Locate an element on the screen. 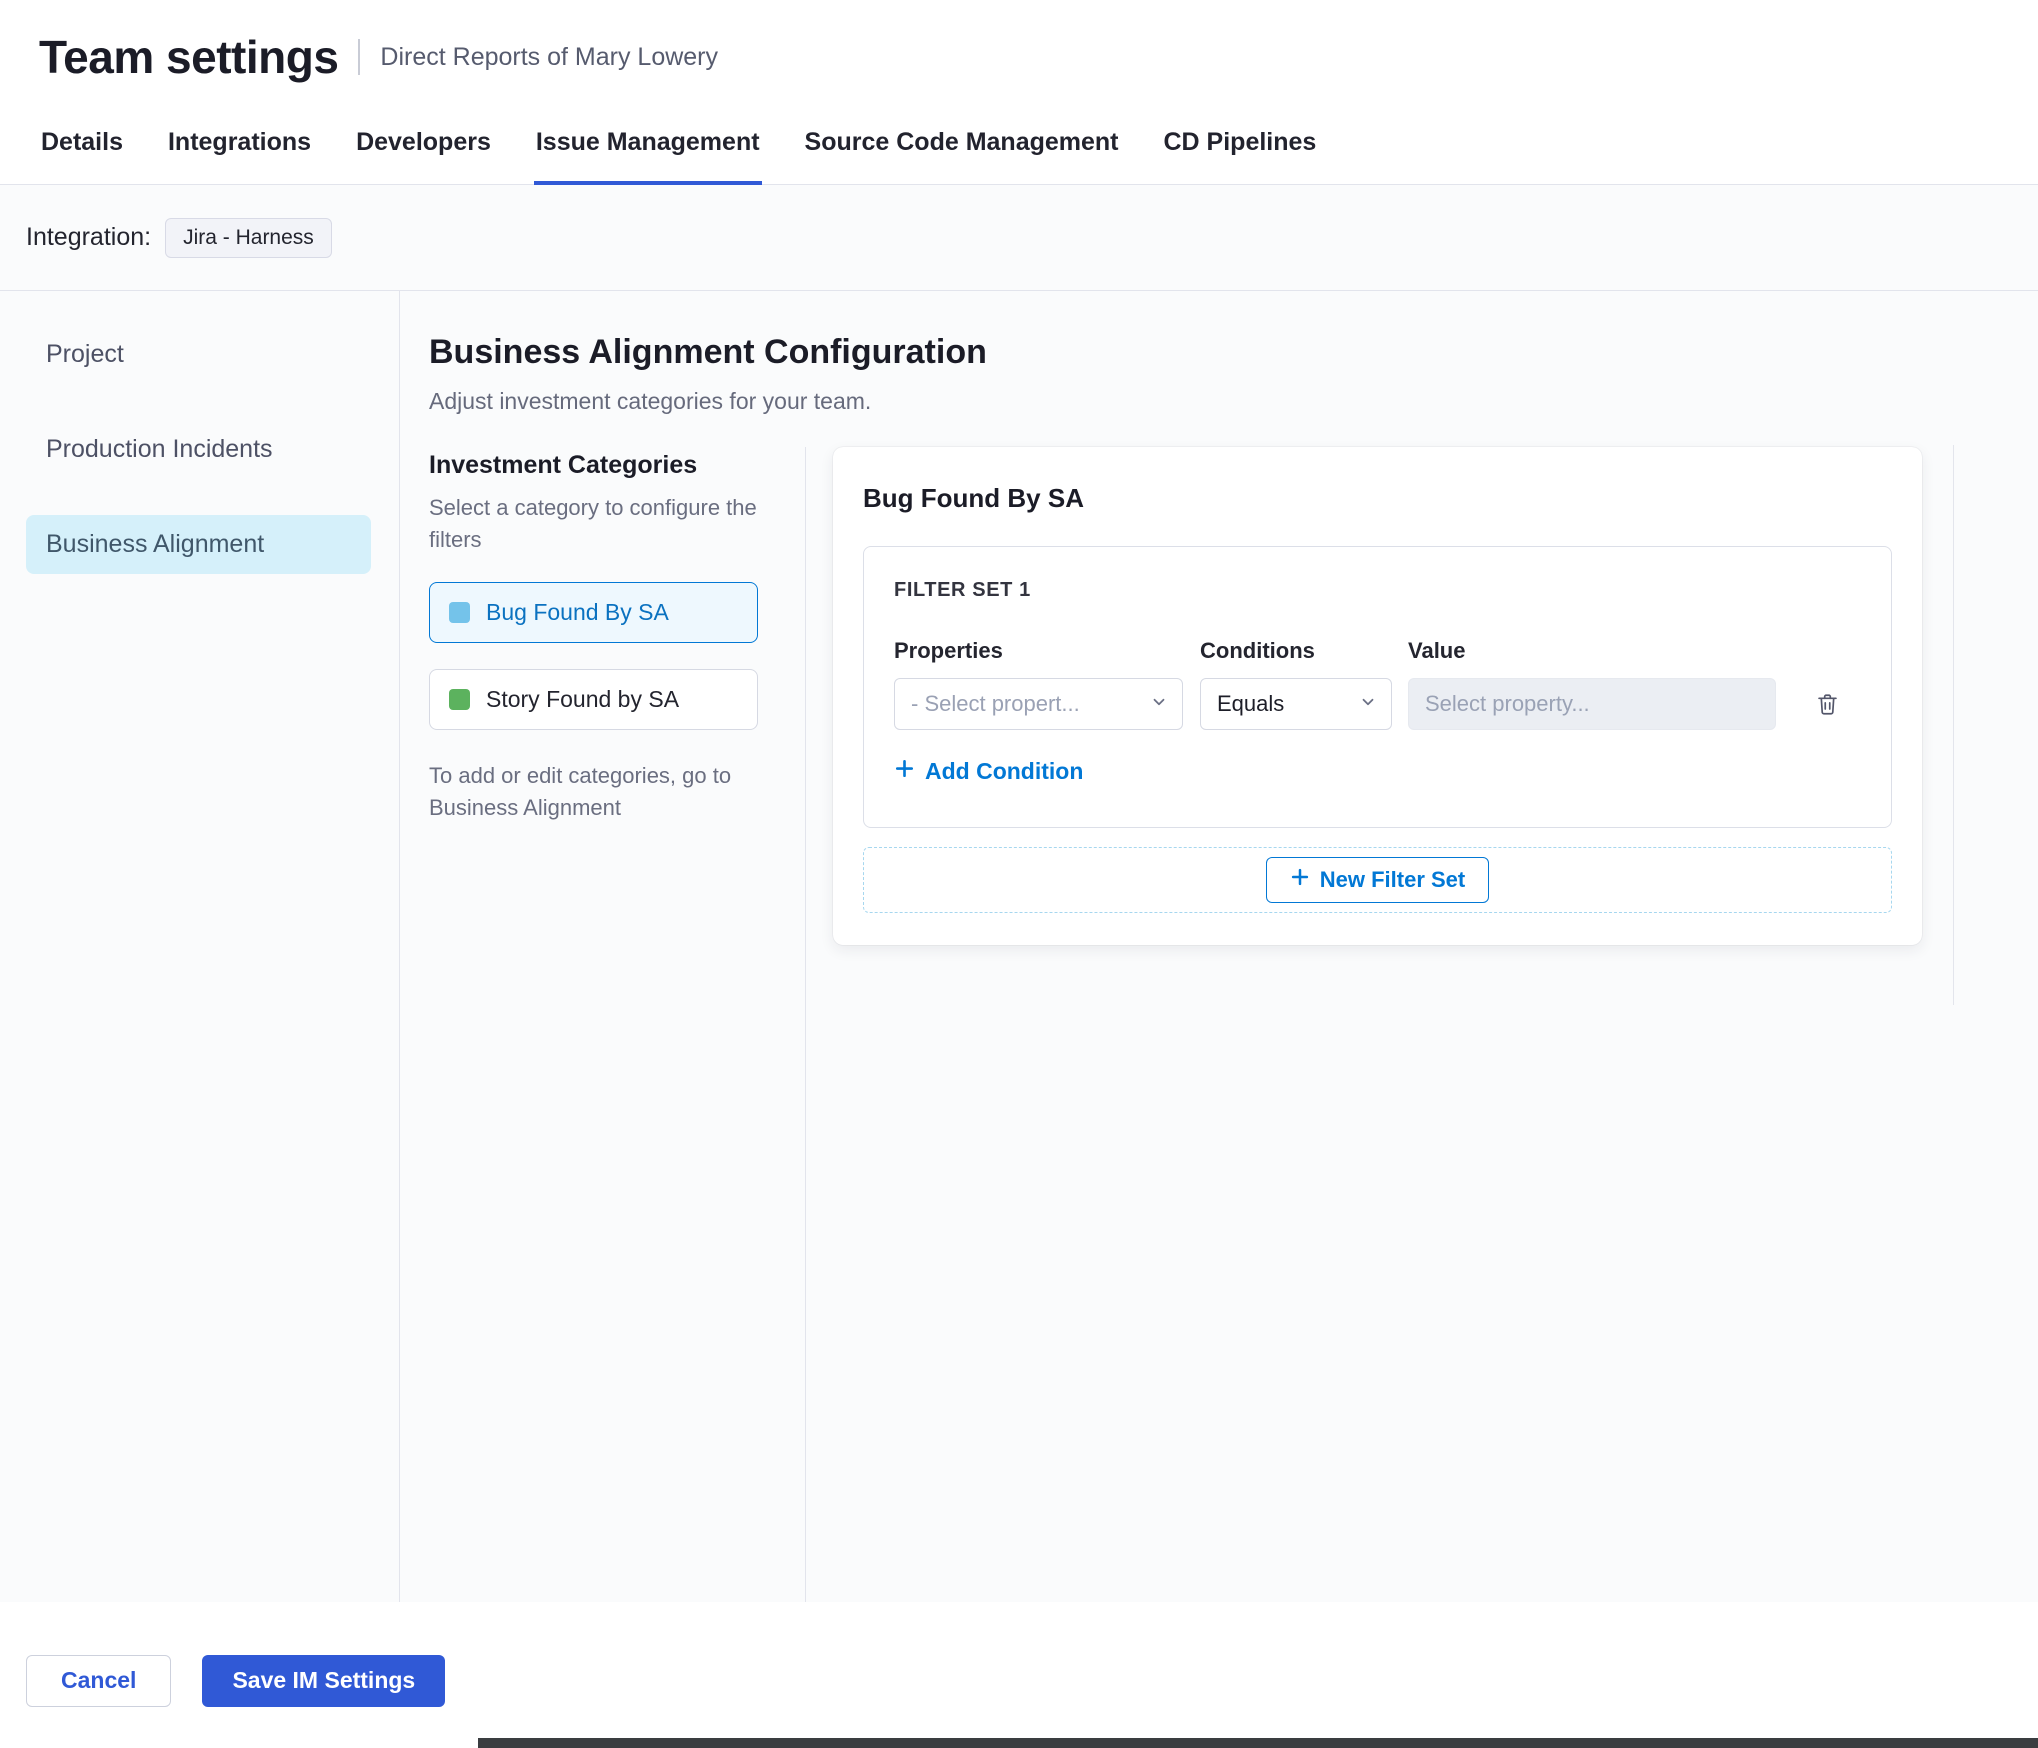 This screenshot has width=2038, height=1748. column-header-conditions: Conditions is located at coordinates (1257, 650).